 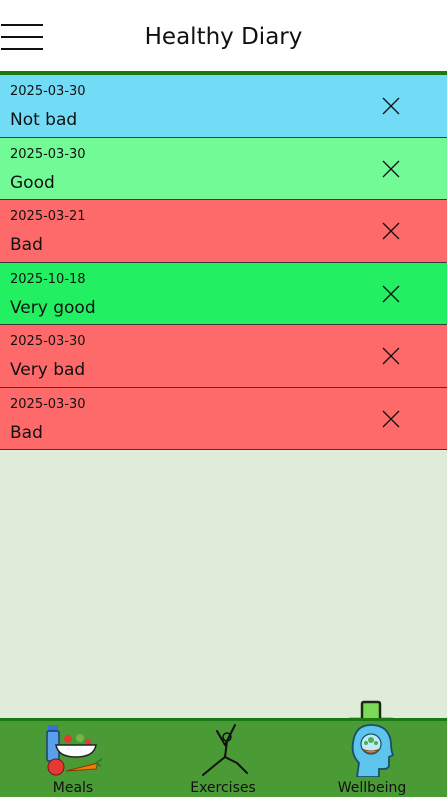 What do you see at coordinates (223, 231) in the screenshot?
I see `diary-entry: 2025-03-21 Bad` at bounding box center [223, 231].